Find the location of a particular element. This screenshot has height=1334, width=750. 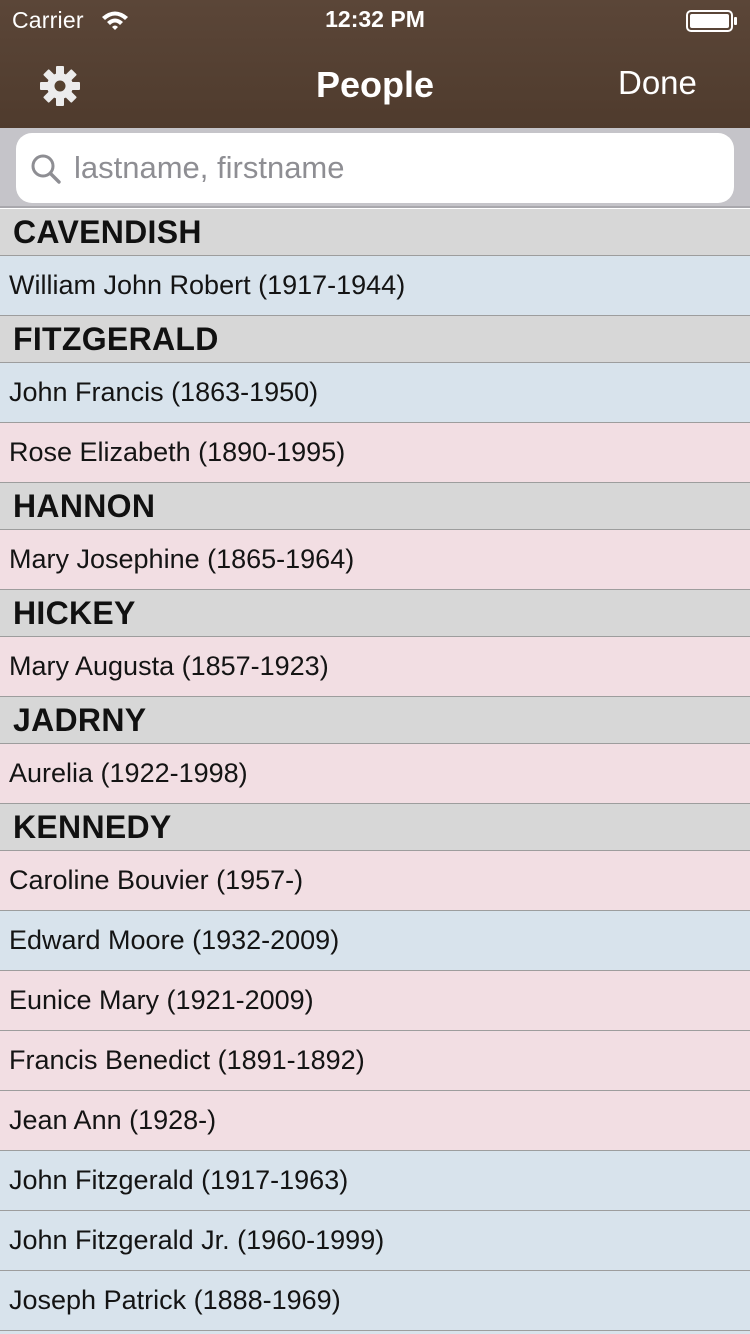

section-header: CAVENDISH is located at coordinates (375, 232).